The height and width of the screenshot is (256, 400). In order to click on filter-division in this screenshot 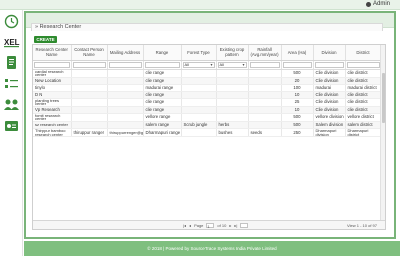, I will do `click(329, 65)`.